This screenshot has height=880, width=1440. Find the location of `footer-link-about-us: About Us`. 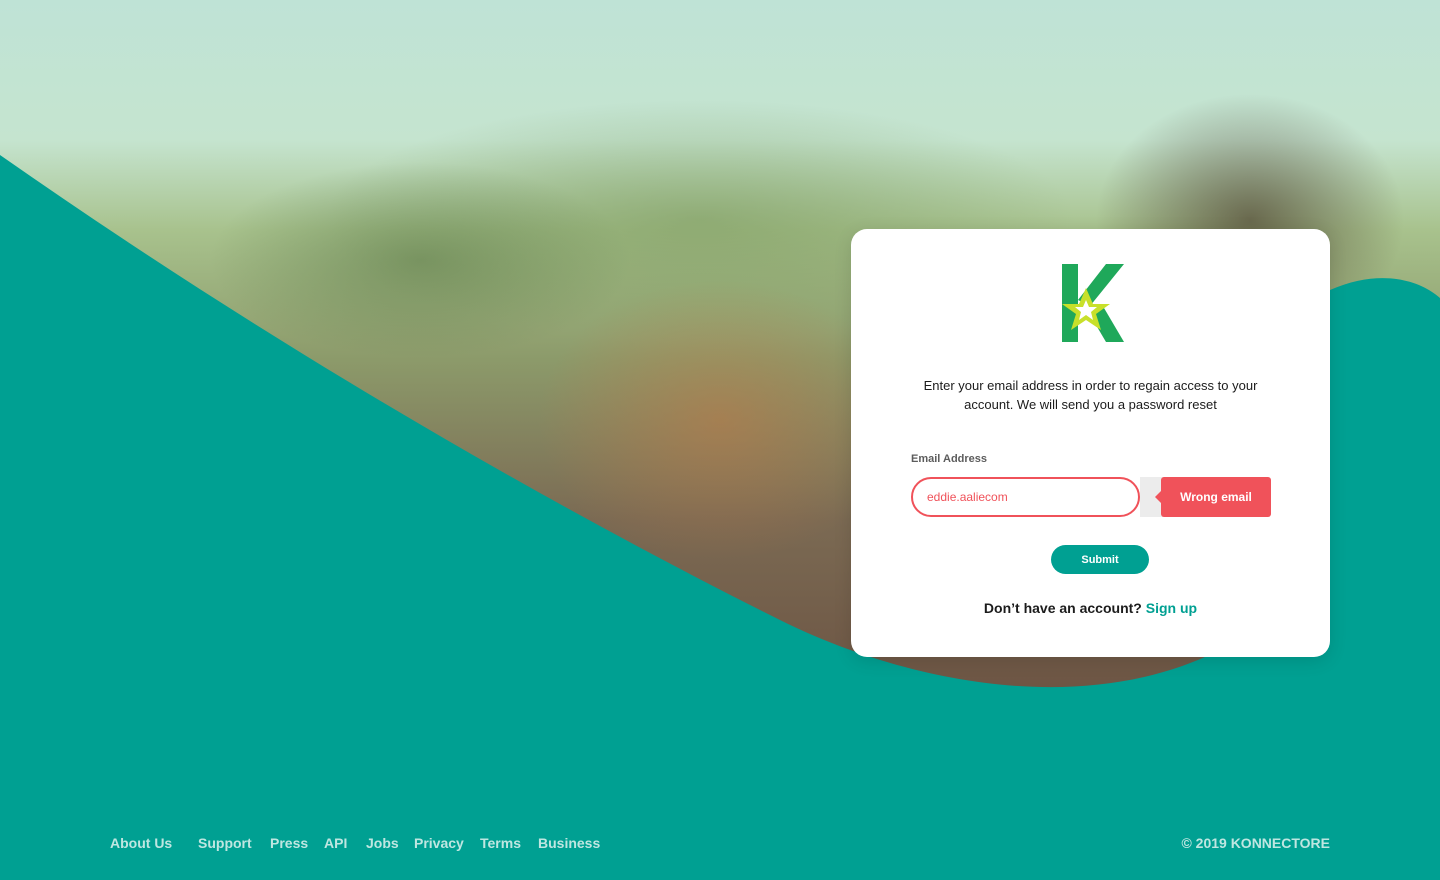

footer-link-about-us: About Us is located at coordinates (141, 843).